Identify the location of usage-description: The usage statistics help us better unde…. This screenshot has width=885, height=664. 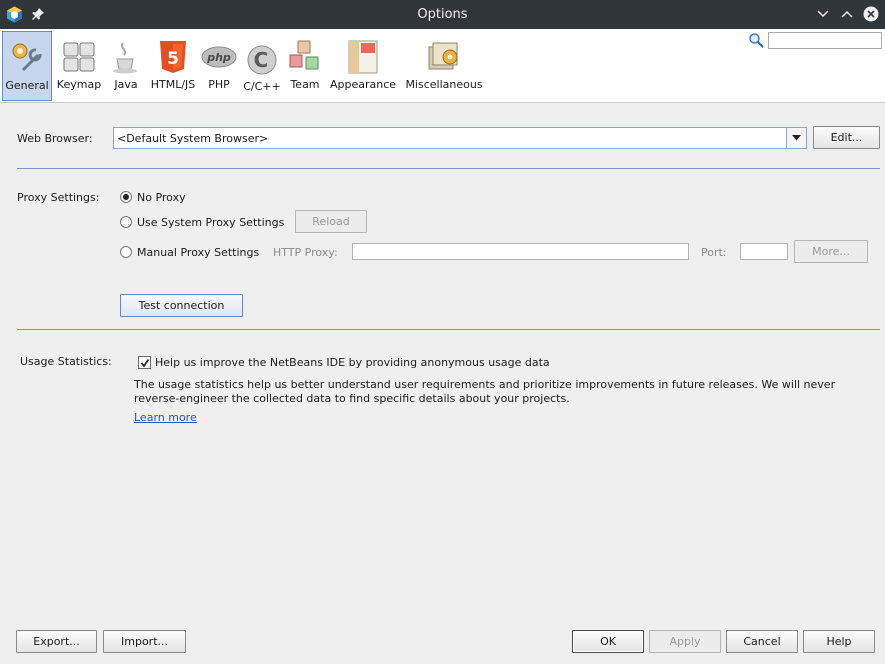
(485, 391).